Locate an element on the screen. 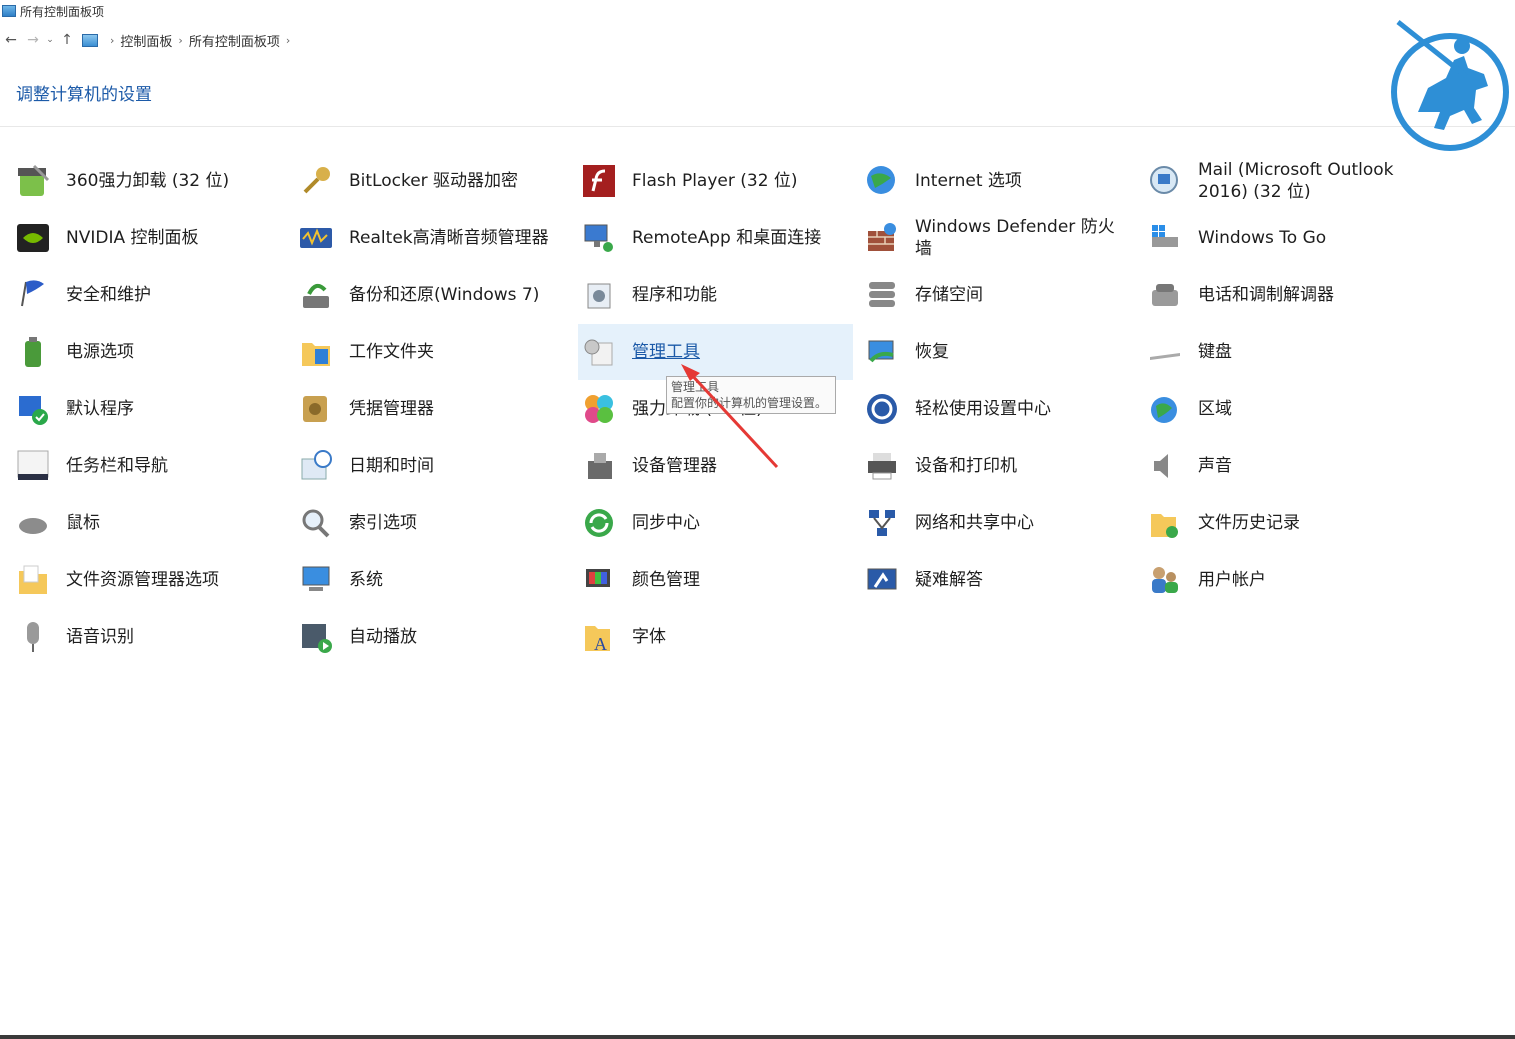 Image resolution: width=1515 pixels, height=1039 pixels. item-security-maintenance: 安全和维护 is located at coordinates (136, 295).